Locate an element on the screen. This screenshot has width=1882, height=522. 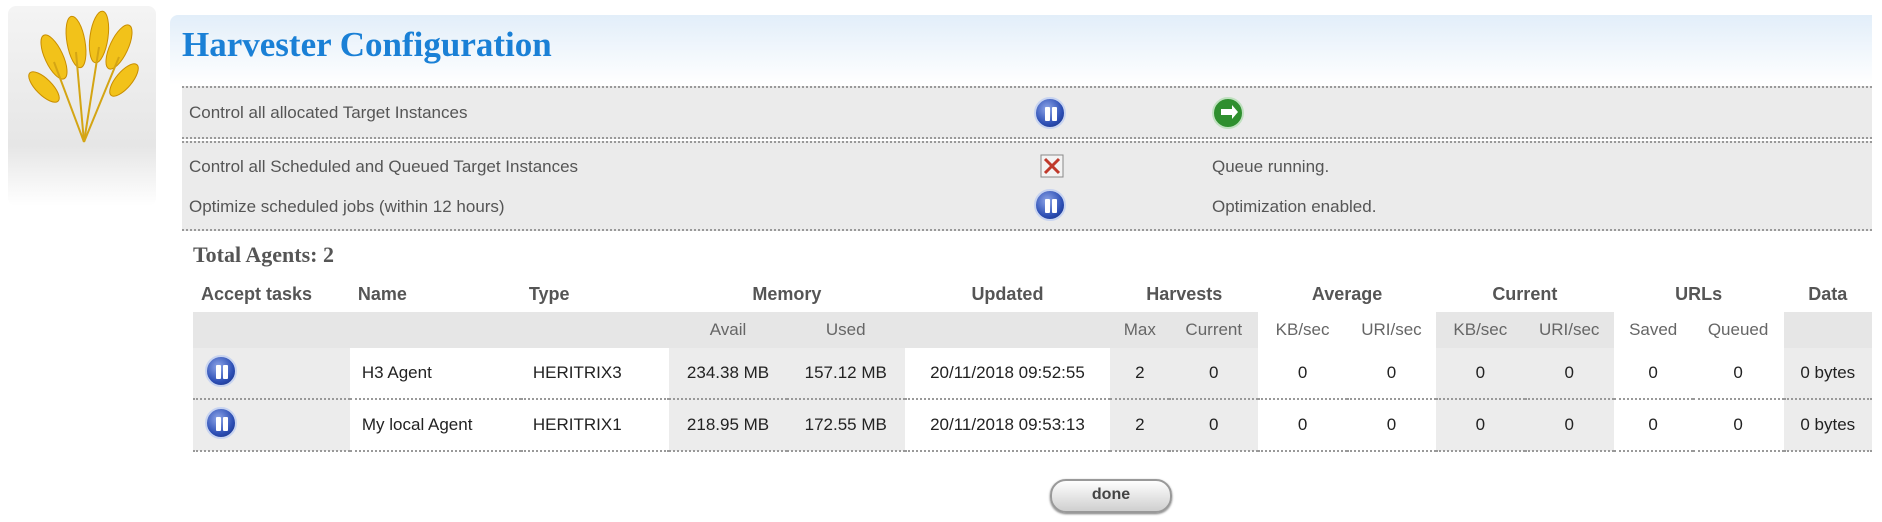
header-memory: Memory is located at coordinates (787, 293).